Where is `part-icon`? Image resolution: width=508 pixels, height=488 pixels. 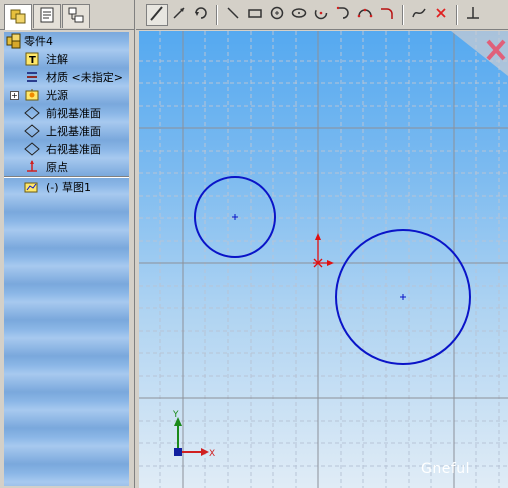 part-icon is located at coordinates (14, 41).